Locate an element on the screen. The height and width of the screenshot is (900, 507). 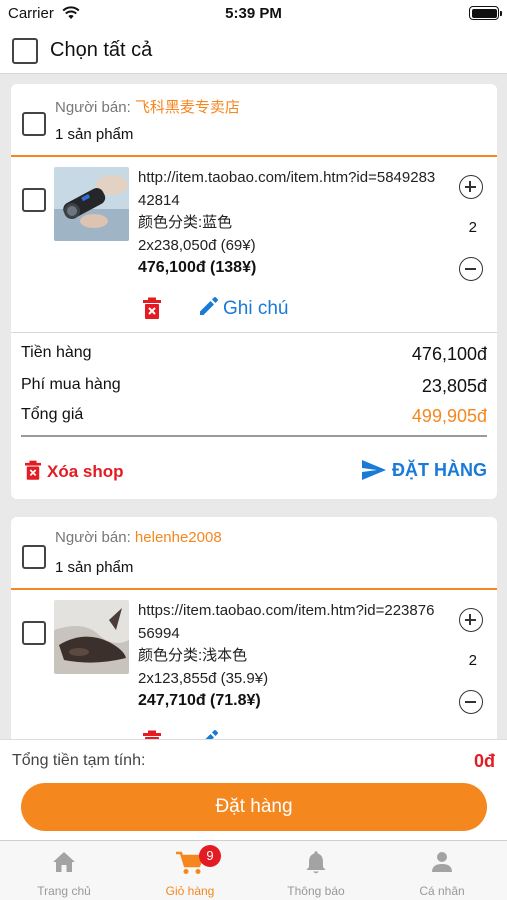
bell-icon is located at coordinates (316, 862).